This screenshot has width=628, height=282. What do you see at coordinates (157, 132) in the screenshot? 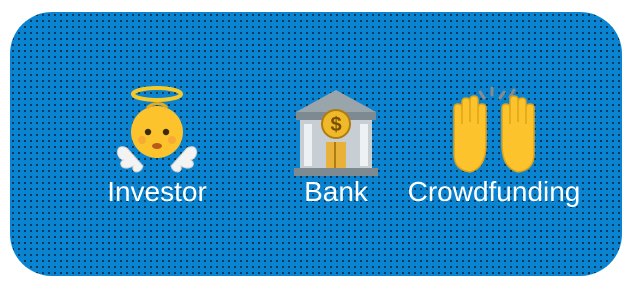
I see `angel-baby-icon` at bounding box center [157, 132].